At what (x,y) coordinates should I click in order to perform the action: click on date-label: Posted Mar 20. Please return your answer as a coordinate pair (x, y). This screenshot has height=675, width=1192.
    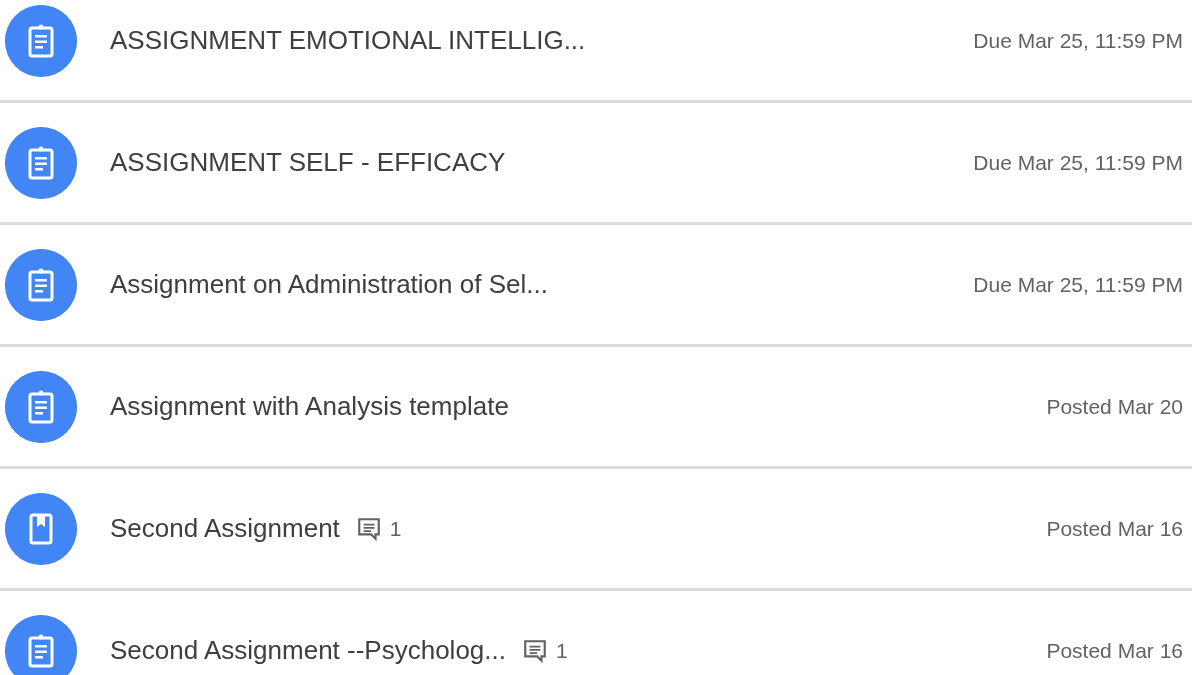
    Looking at the image, I should click on (1114, 406).